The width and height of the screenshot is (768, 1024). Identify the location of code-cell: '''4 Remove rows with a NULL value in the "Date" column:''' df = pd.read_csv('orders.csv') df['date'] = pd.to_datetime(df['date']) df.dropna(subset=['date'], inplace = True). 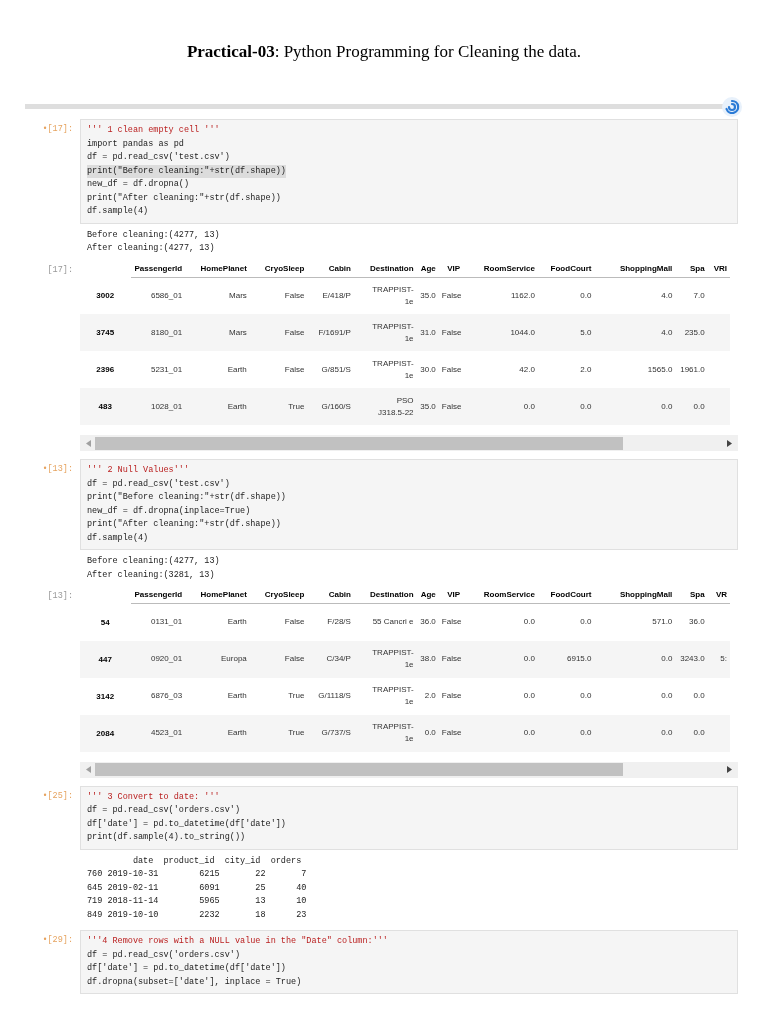
(409, 962).